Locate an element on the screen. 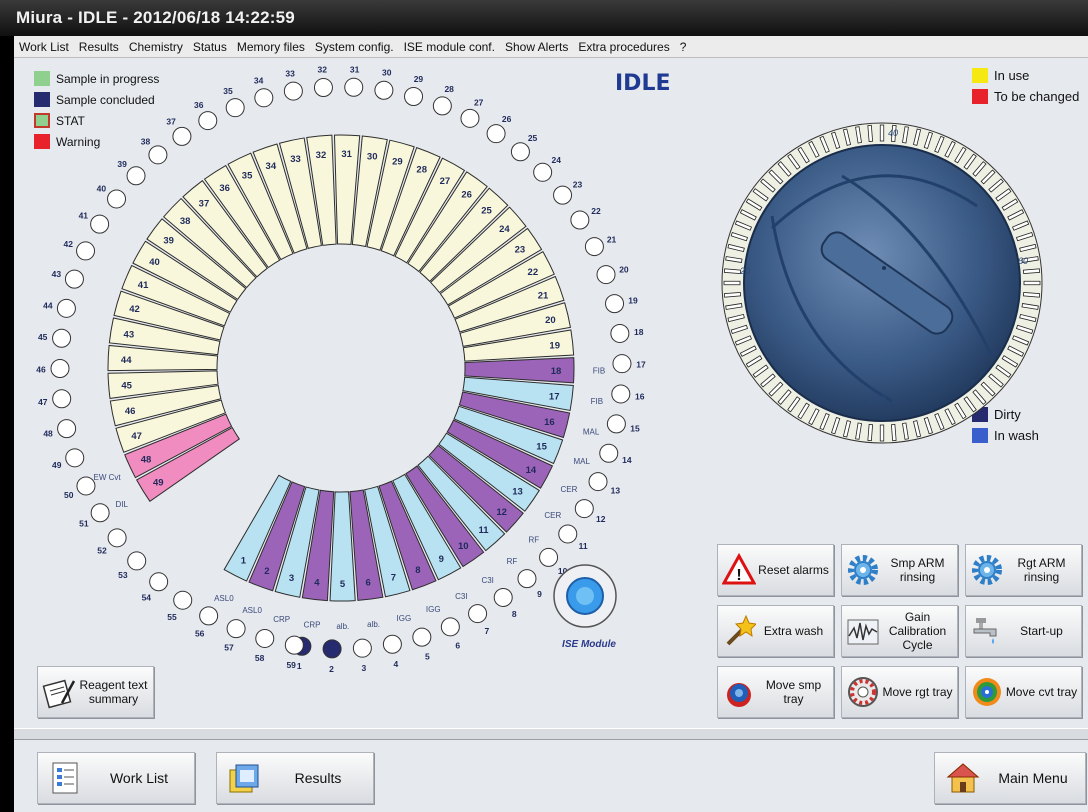 This screenshot has height=812, width=1088. tray-position-22: 22 is located at coordinates (585, 218).